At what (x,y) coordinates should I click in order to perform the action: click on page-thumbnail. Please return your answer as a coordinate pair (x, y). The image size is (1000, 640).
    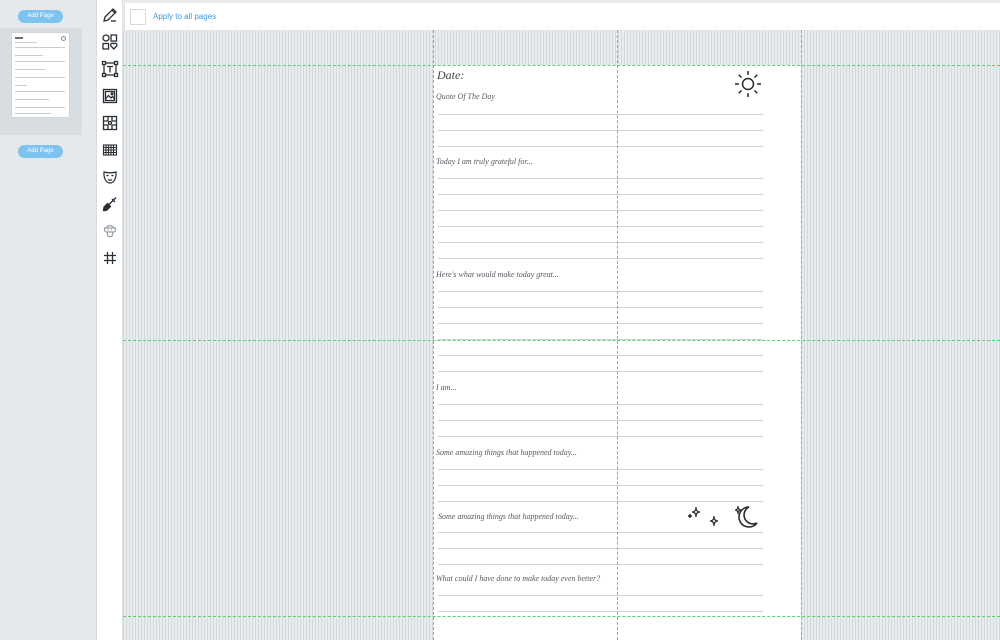
    Looking at the image, I should click on (40, 75).